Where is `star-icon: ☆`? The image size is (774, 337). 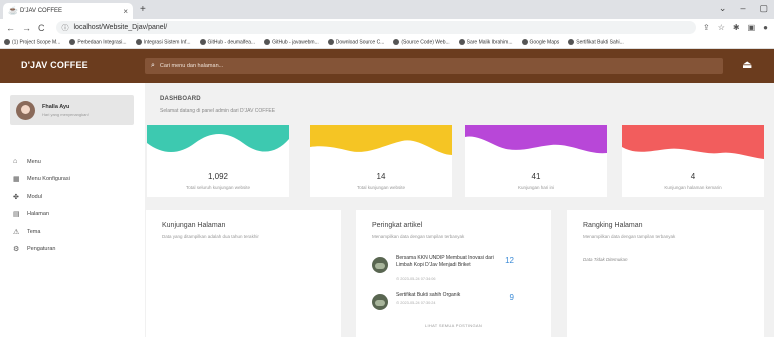
star-icon: ☆ is located at coordinates (721, 27).